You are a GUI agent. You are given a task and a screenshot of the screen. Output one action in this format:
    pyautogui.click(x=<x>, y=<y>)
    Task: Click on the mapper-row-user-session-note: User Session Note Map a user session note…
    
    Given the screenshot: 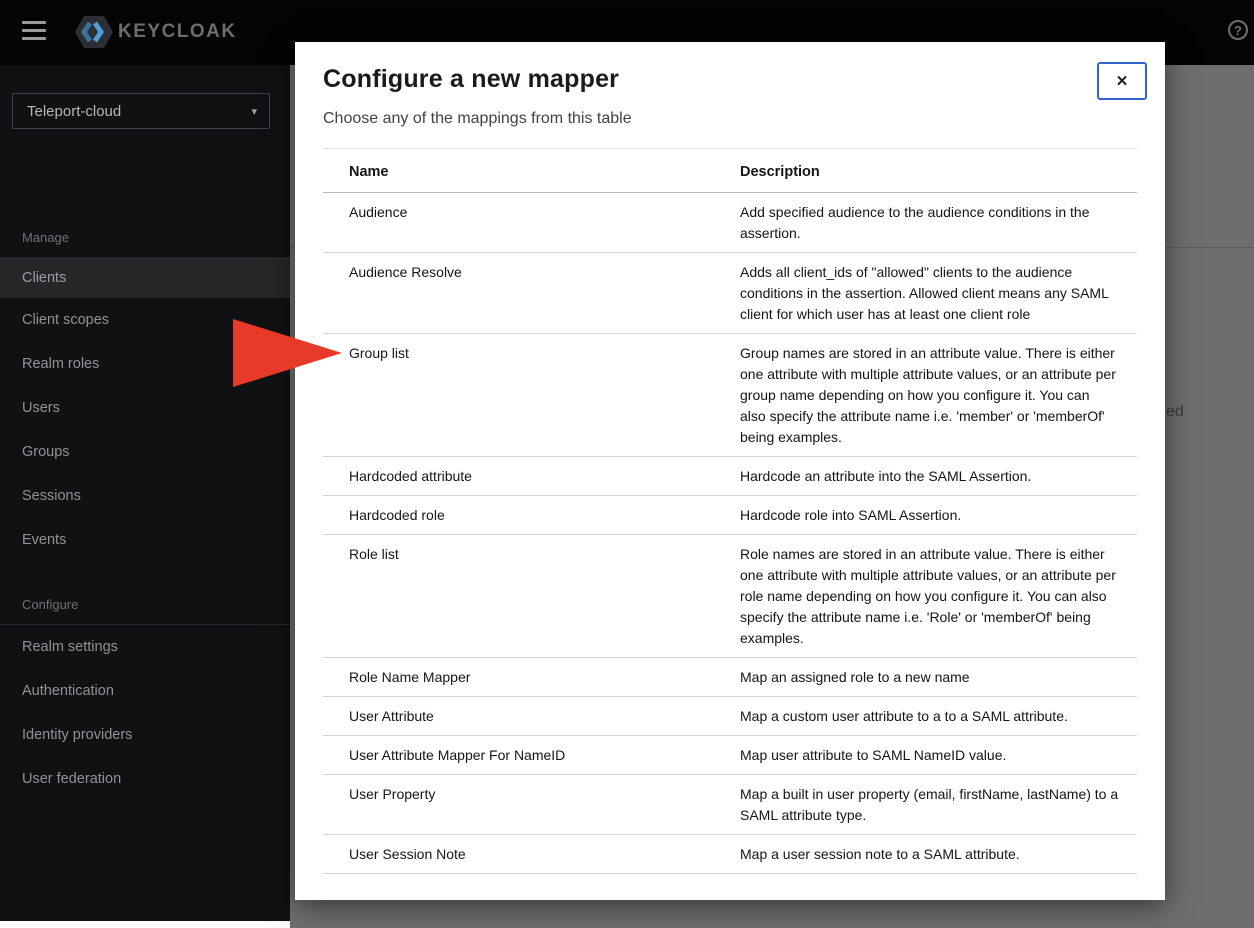 What is the action you would take?
    pyautogui.click(x=730, y=854)
    